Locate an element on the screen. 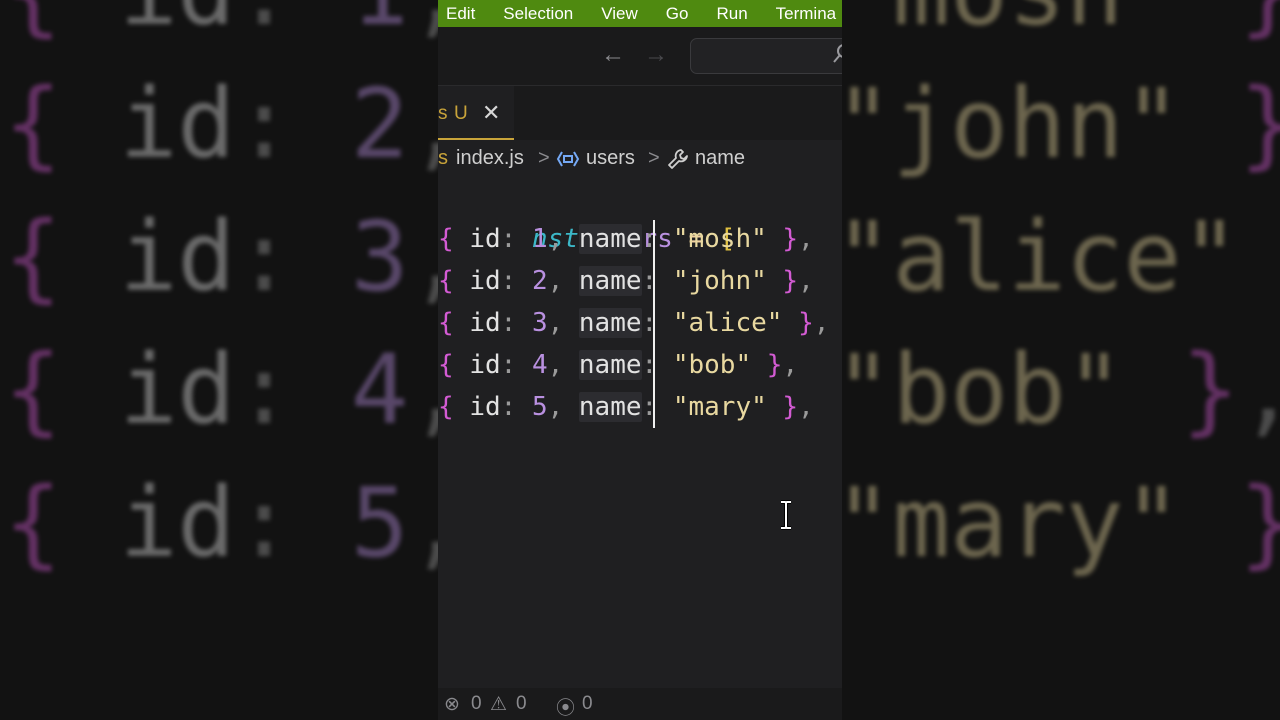 Image resolution: width=1280 pixels, height=720 pixels. name-value: "alice" is located at coordinates (727, 323).